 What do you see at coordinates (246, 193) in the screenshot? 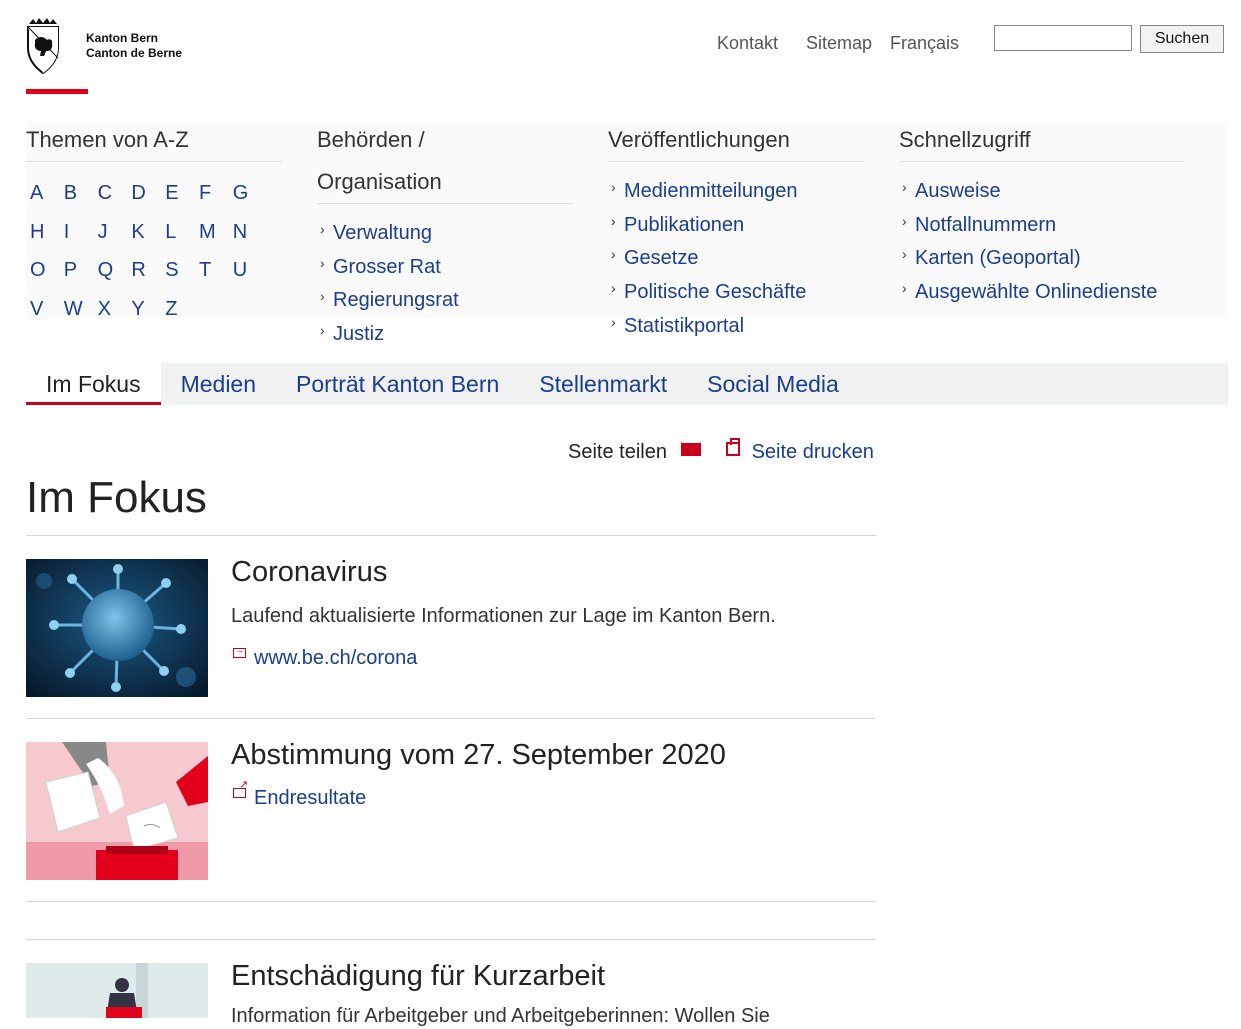
I see `az-letter: G` at bounding box center [246, 193].